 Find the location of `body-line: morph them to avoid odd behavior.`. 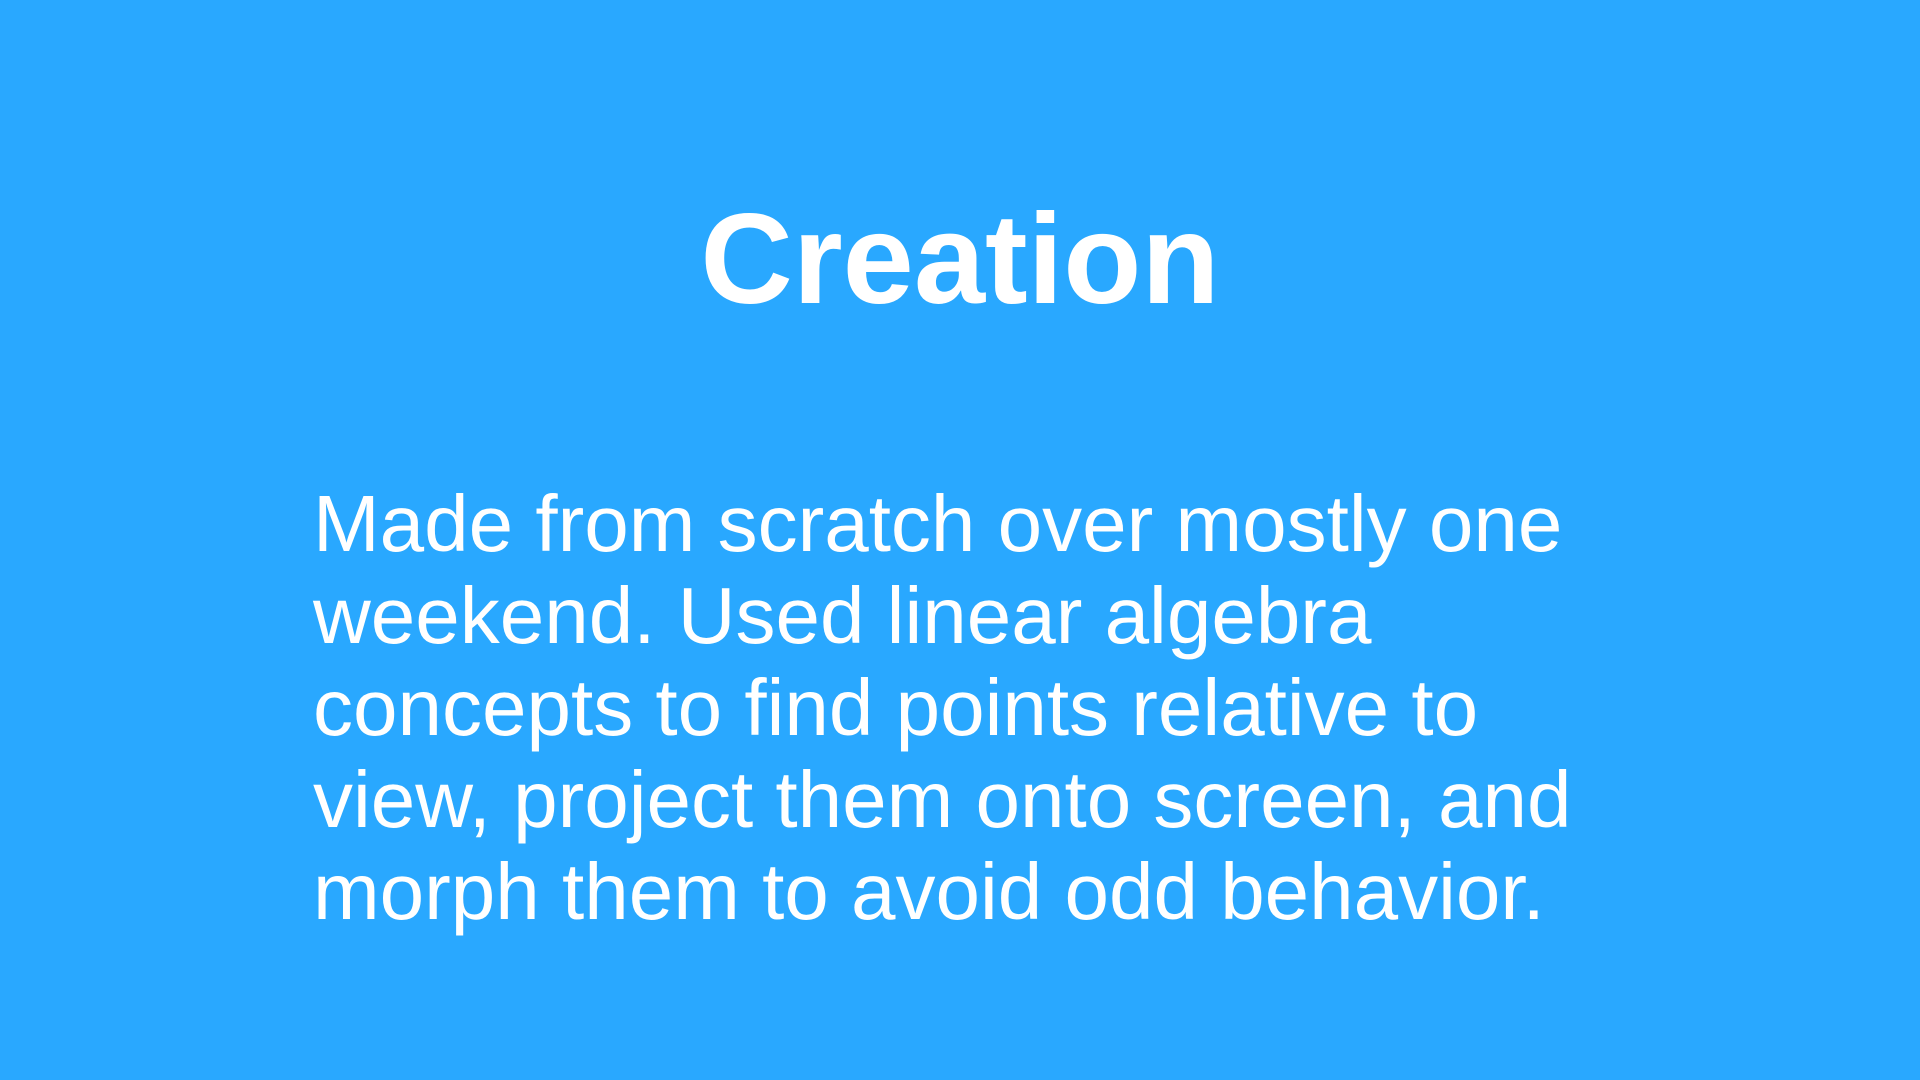

body-line: morph them to avoid odd behavior. is located at coordinates (929, 891).